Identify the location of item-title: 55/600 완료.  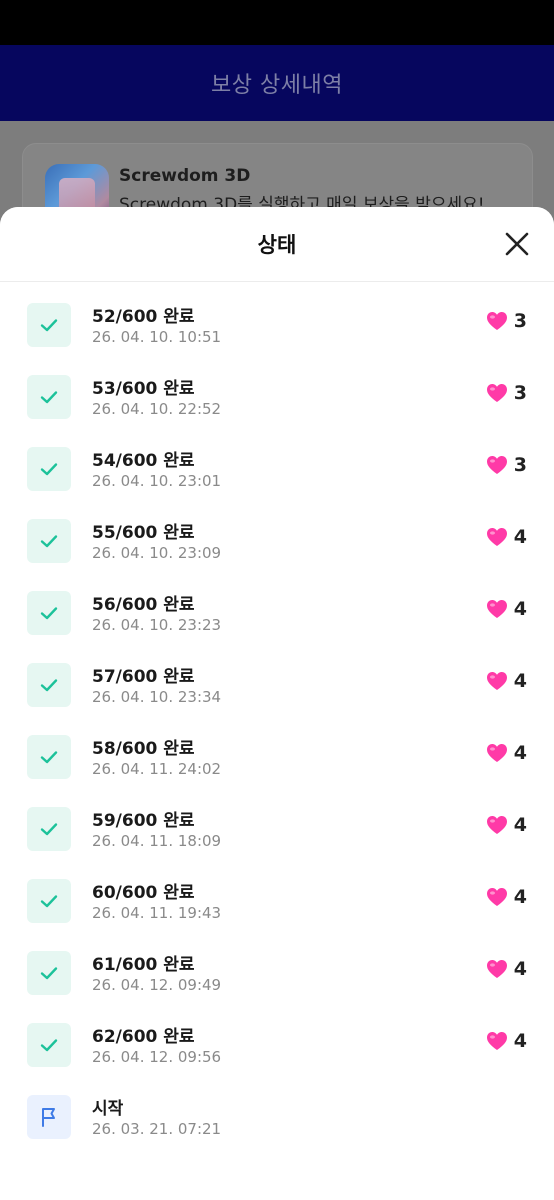
(143, 533).